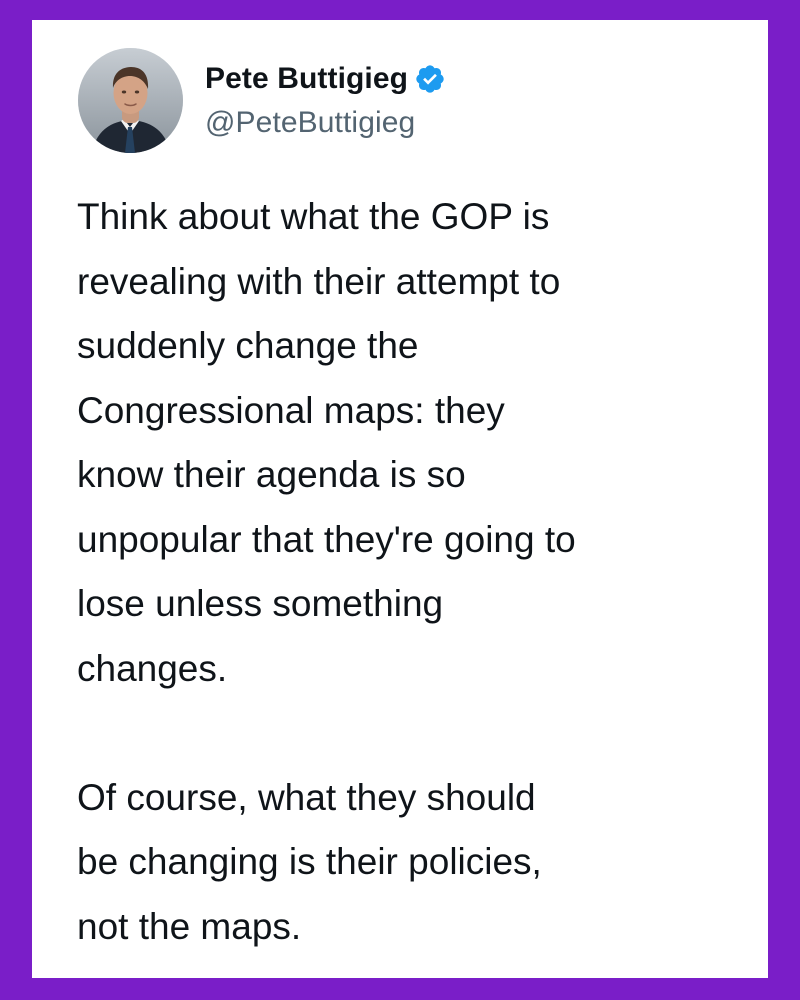 Image resolution: width=800 pixels, height=1000 pixels. What do you see at coordinates (260, 603) in the screenshot?
I see `tweet-line: lose unless something` at bounding box center [260, 603].